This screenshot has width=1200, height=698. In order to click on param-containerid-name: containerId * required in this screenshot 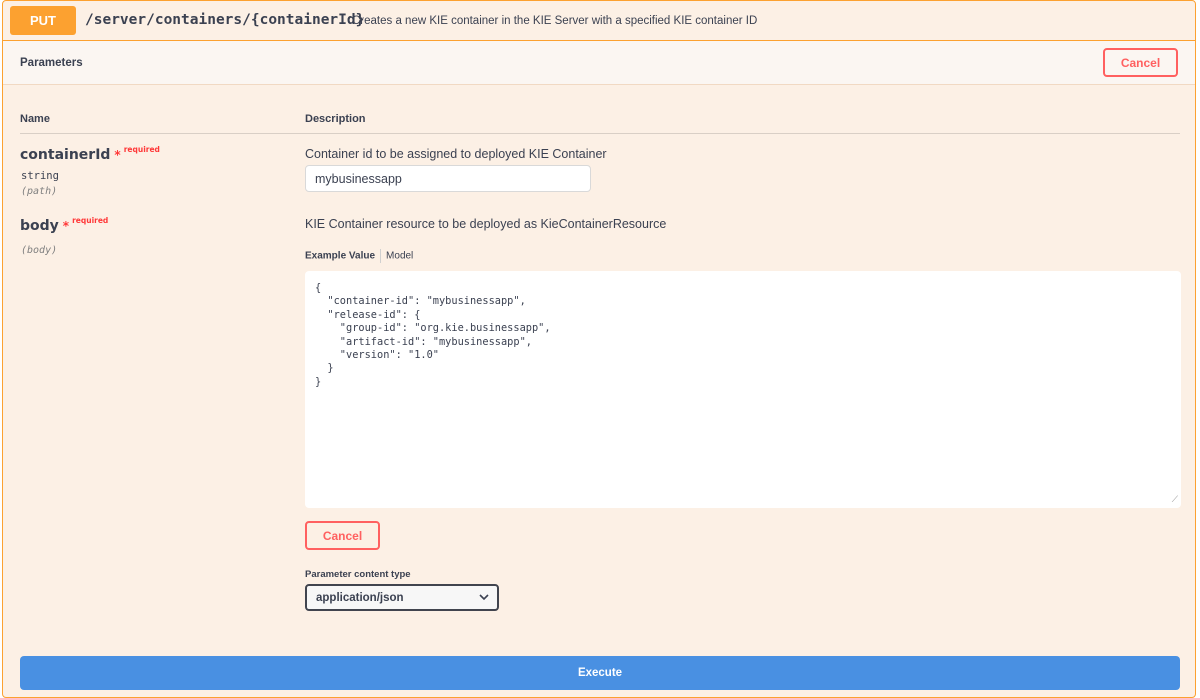, I will do `click(90, 154)`.